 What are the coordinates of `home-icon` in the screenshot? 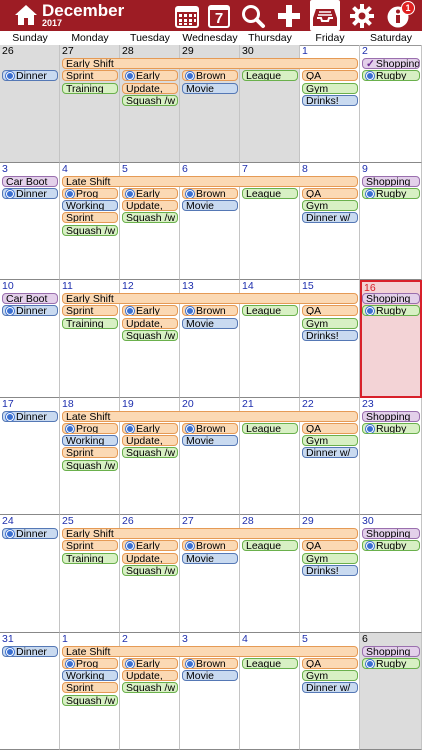 It's located at (26, 15).